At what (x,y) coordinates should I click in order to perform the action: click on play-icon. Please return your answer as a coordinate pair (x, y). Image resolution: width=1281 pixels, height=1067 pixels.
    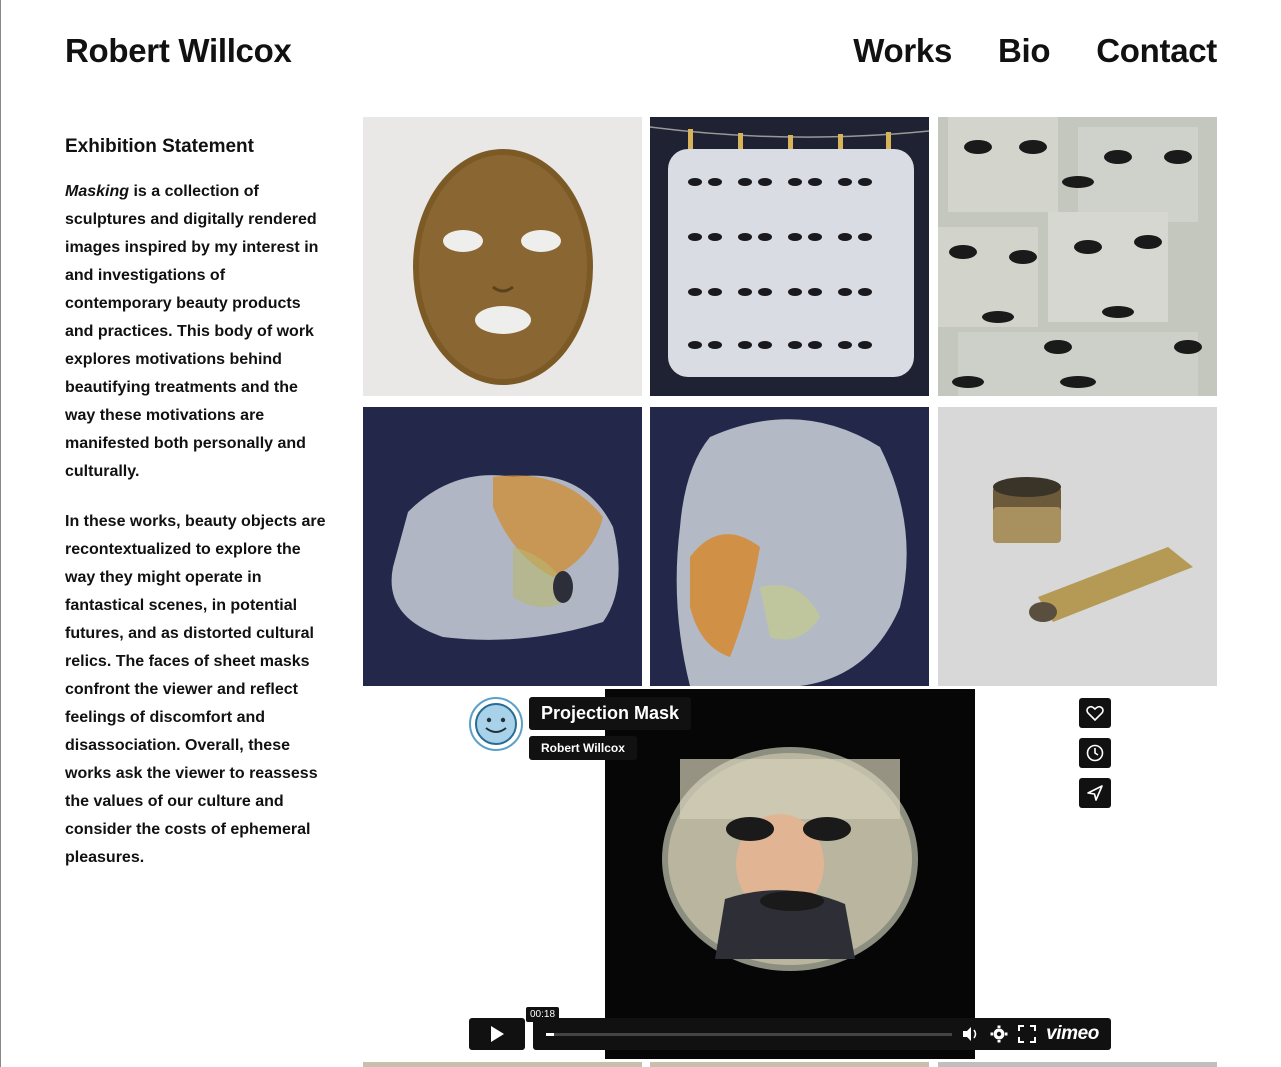
    Looking at the image, I should click on (497, 1034).